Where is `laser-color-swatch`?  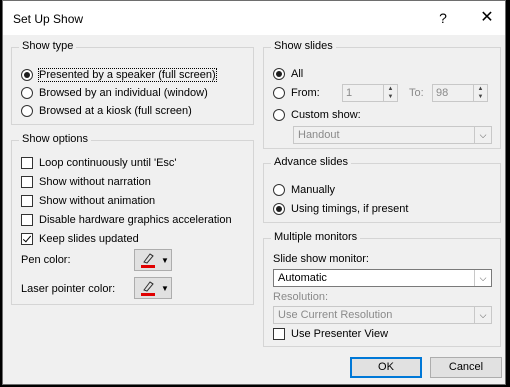
laser-color-swatch is located at coordinates (148, 294).